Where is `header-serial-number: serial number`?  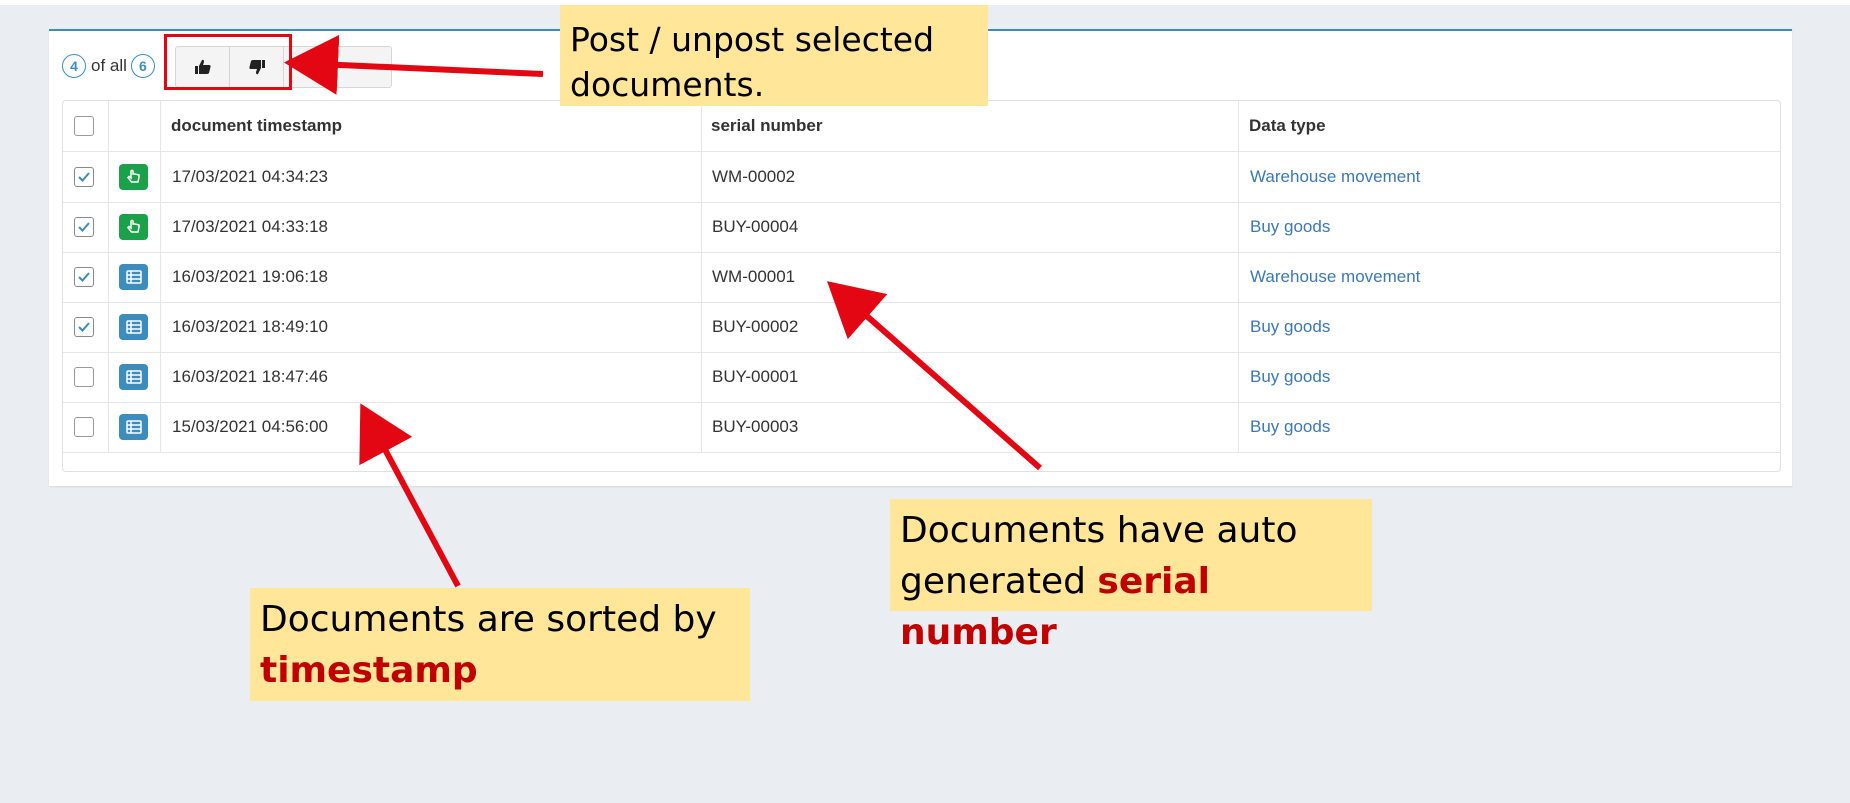
header-serial-number: serial number is located at coordinates (767, 126).